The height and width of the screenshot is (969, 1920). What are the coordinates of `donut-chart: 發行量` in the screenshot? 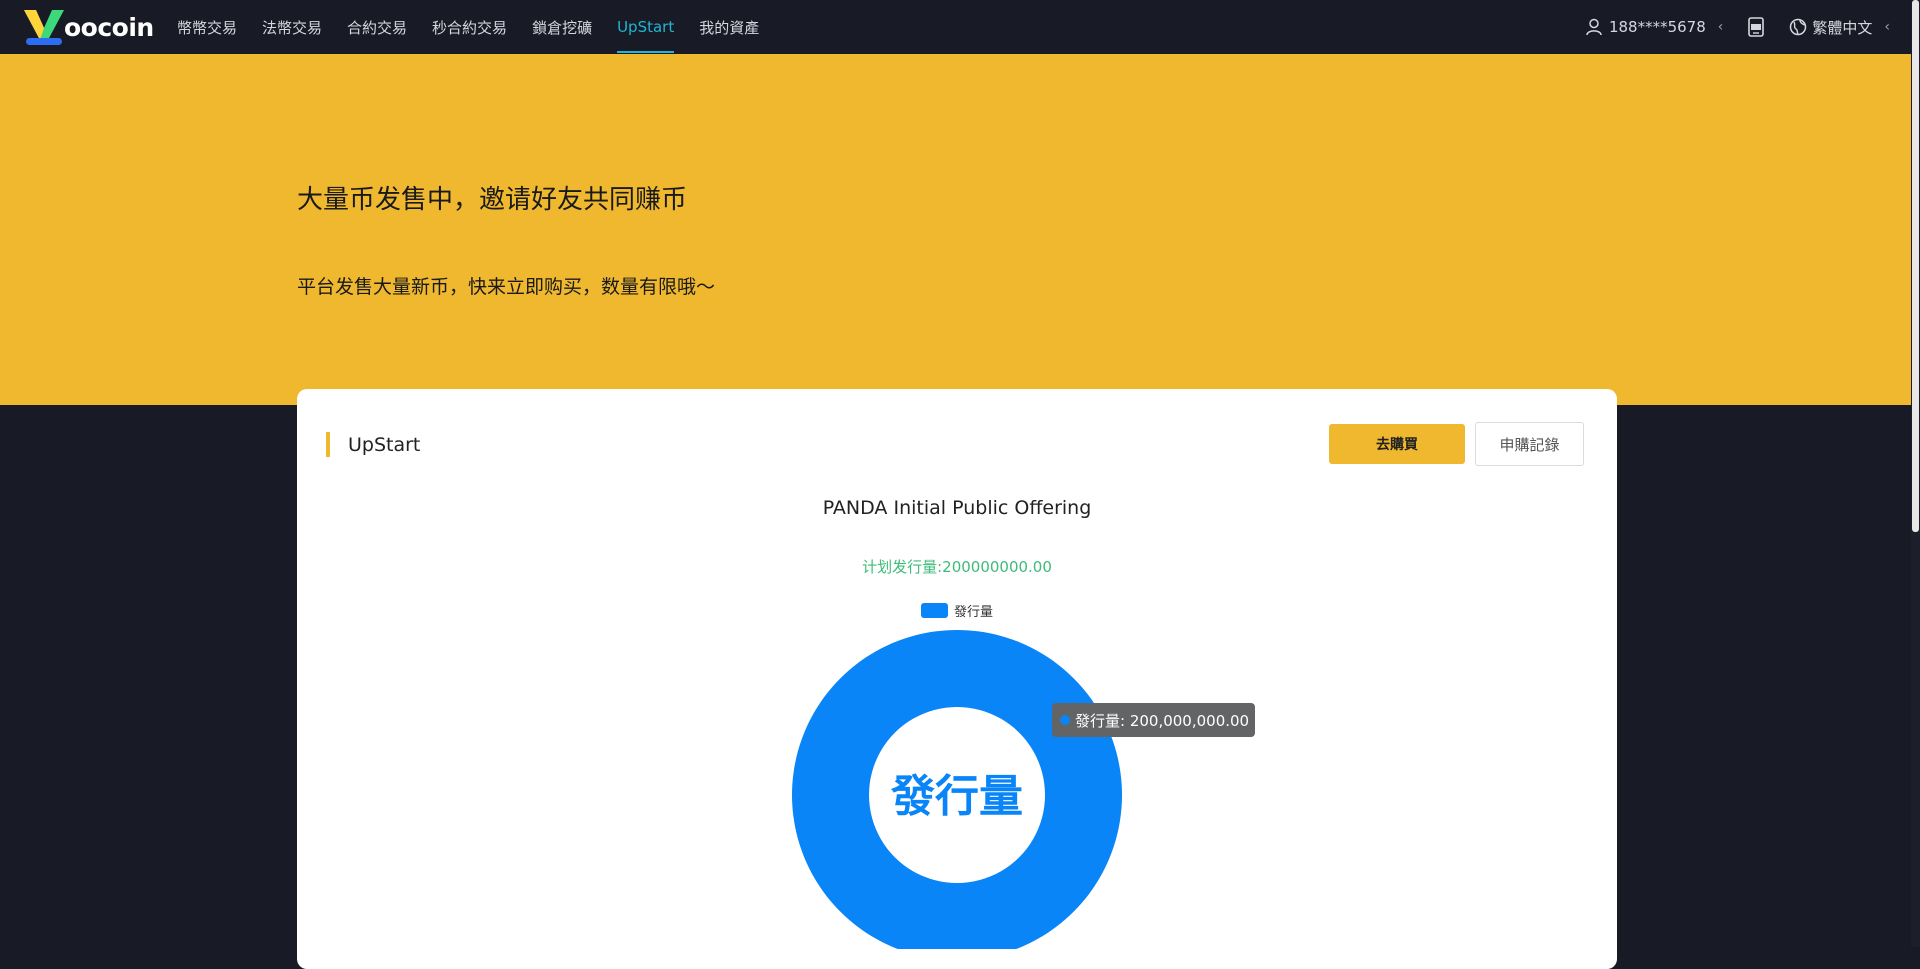 It's located at (957, 789).